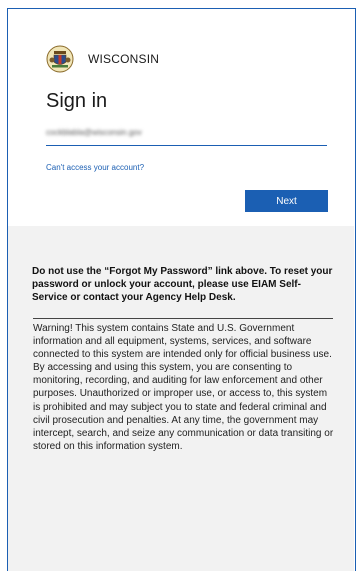 The image size is (362, 571). Describe the element at coordinates (95, 167) in the screenshot. I see `cant-access-account-link: Can't access your account?` at that location.